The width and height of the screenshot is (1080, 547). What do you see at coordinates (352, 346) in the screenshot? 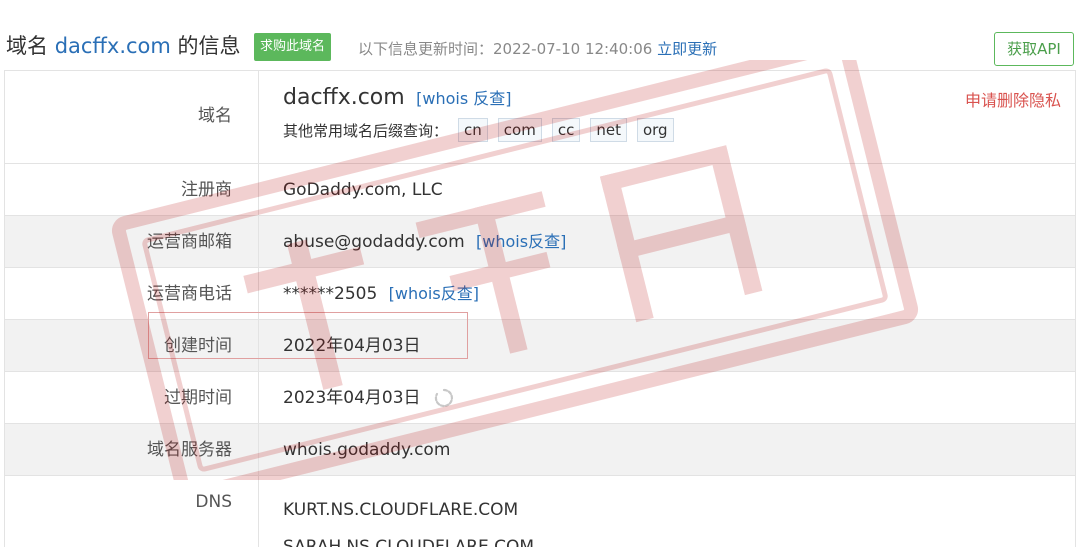
I see `row-value: 2022年04月03日` at bounding box center [352, 346].